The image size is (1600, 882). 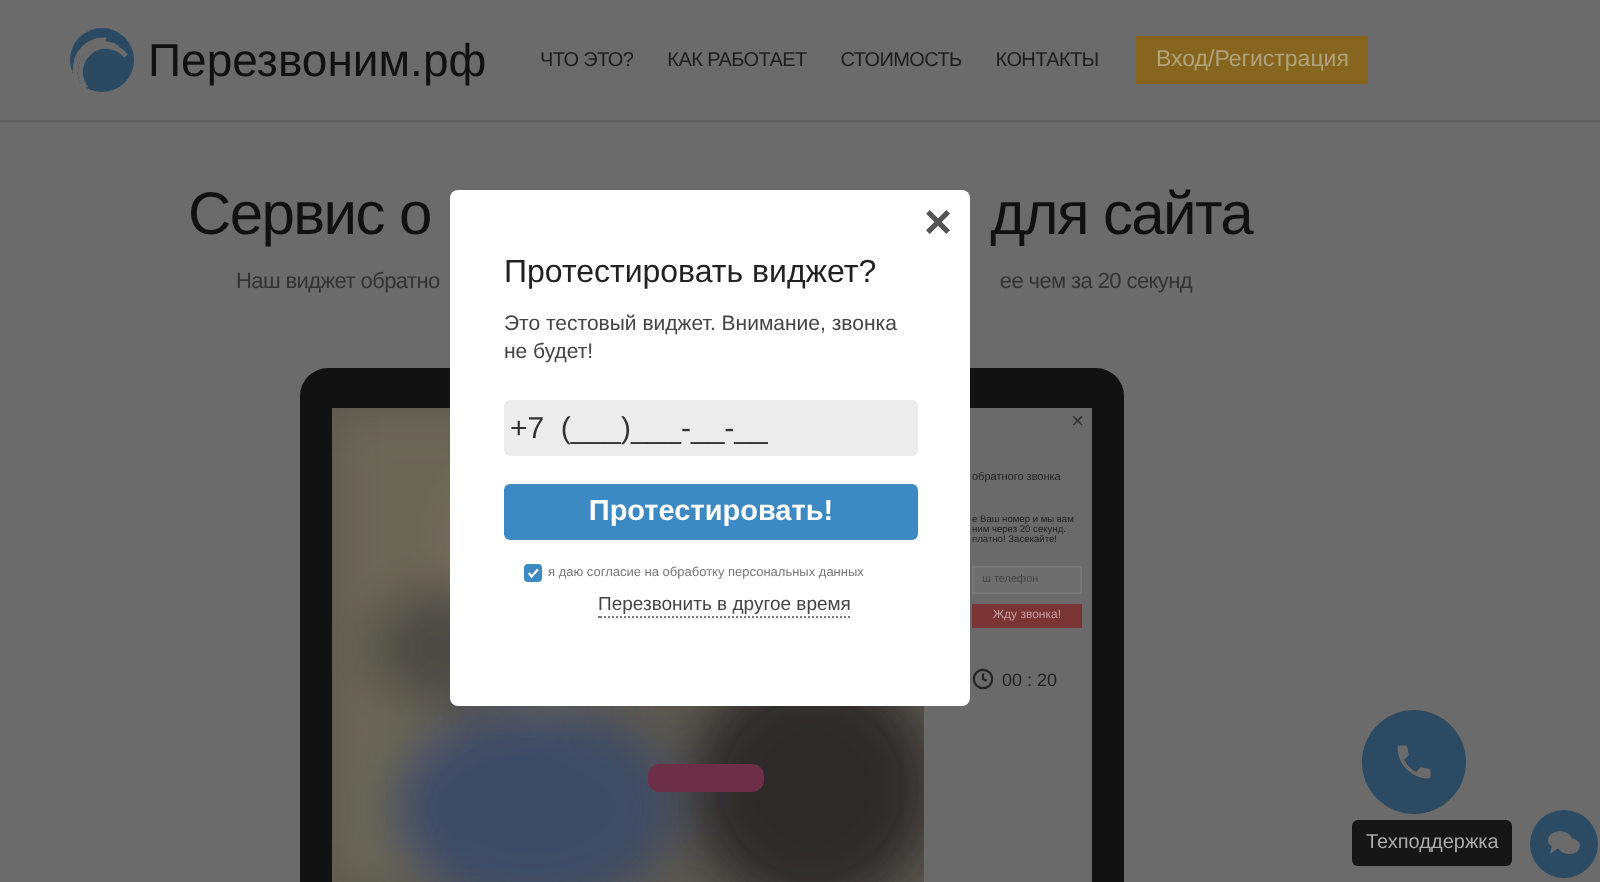 I want to click on consent-checkbox, so click(x=533, y=573).